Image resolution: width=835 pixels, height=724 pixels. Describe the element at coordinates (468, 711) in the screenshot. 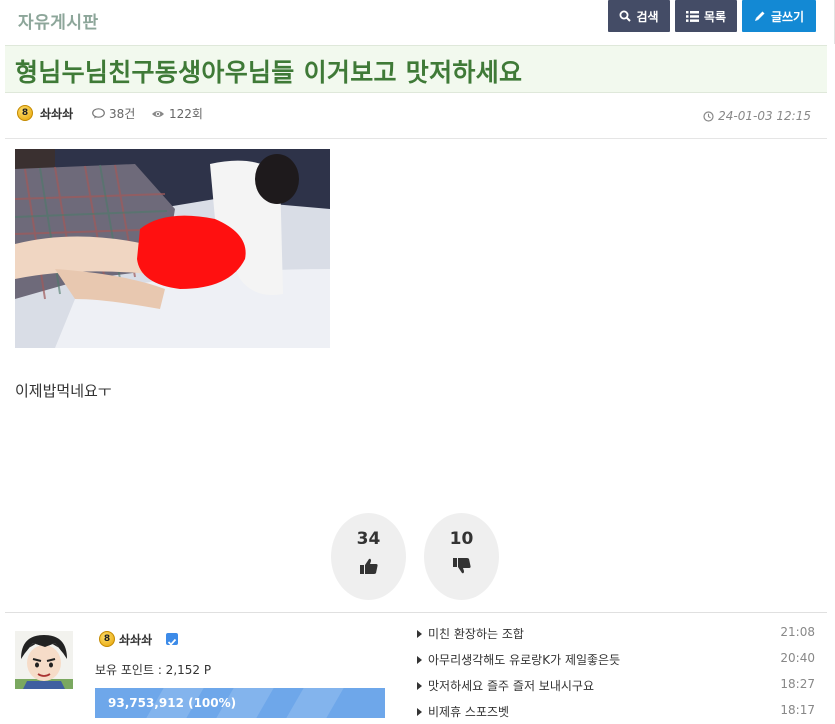

I see `recent-post-title: 비제휴 스포즈벳` at that location.